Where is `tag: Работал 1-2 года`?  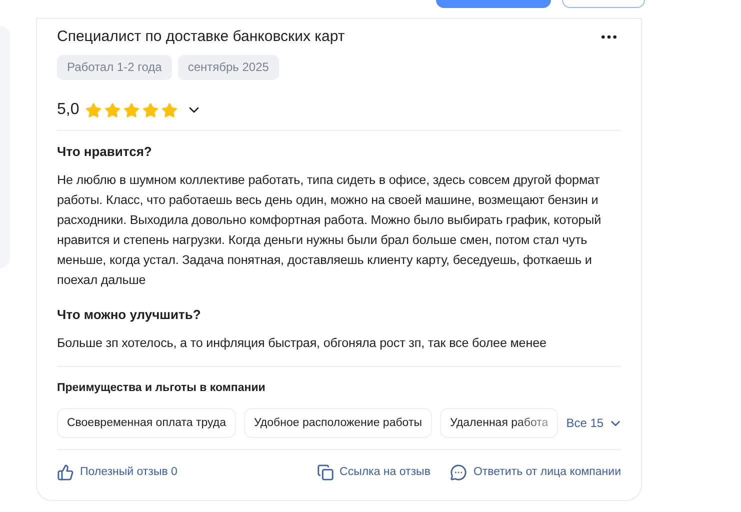
tag: Работал 1-2 года is located at coordinates (114, 67).